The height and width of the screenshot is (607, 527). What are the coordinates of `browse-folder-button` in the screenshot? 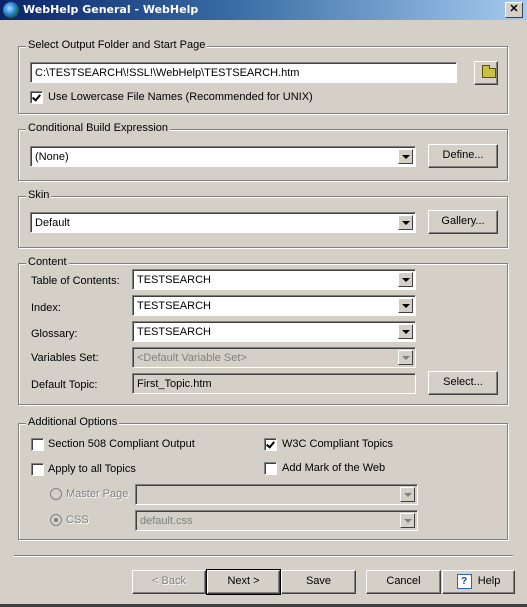 It's located at (486, 73).